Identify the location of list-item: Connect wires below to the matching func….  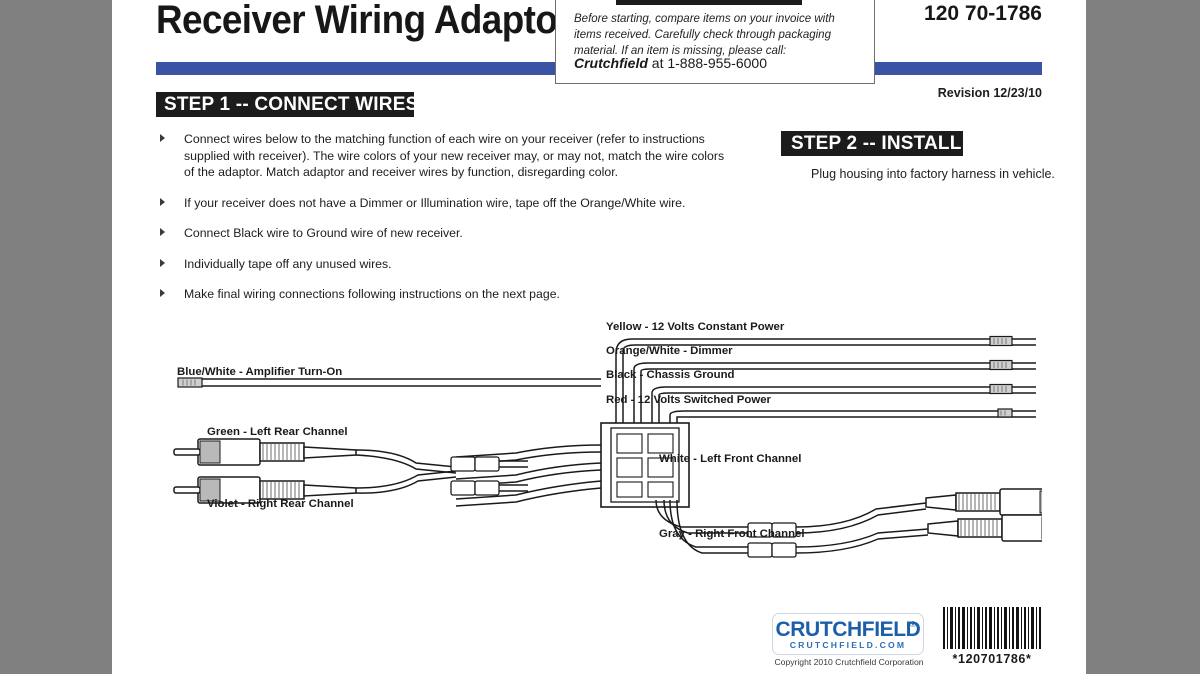
(446, 156).